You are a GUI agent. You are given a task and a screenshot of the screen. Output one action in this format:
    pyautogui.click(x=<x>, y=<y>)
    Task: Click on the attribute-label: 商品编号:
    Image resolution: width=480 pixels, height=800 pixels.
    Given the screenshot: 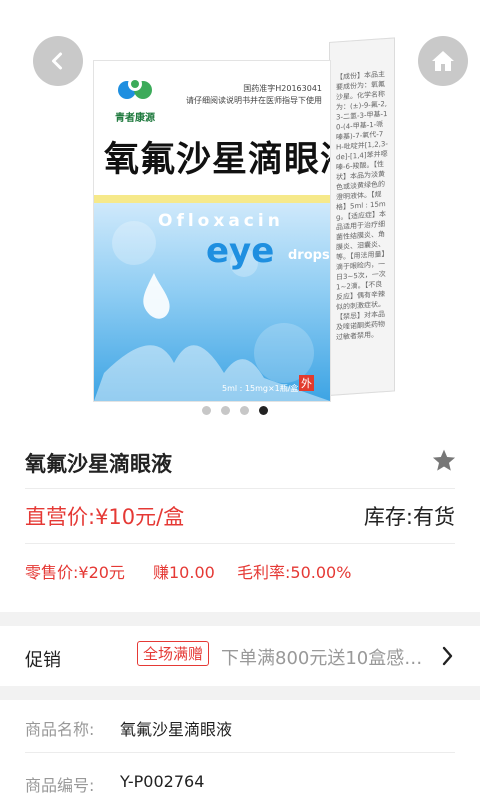 What is the action you would take?
    pyautogui.click(x=60, y=785)
    